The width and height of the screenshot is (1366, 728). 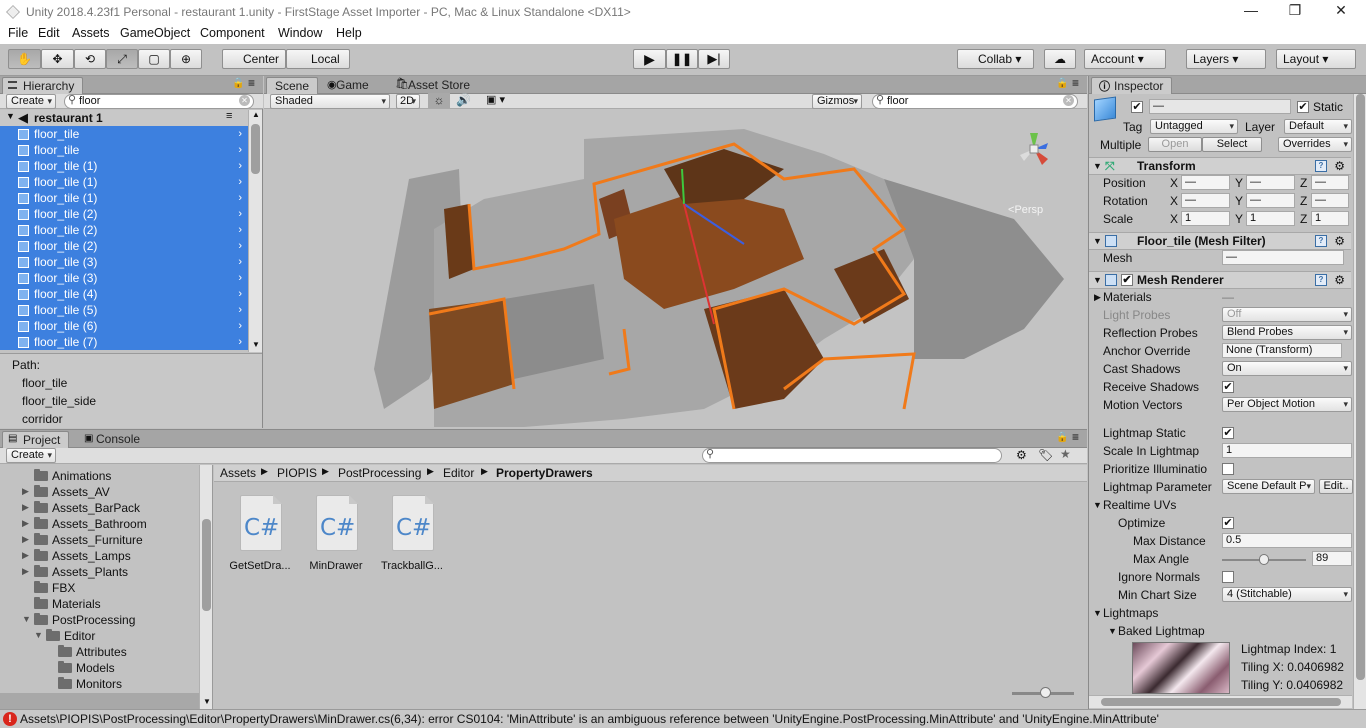 I want to click on folder-tree-item: ▶ Assets_Plants, so click(x=75, y=572).